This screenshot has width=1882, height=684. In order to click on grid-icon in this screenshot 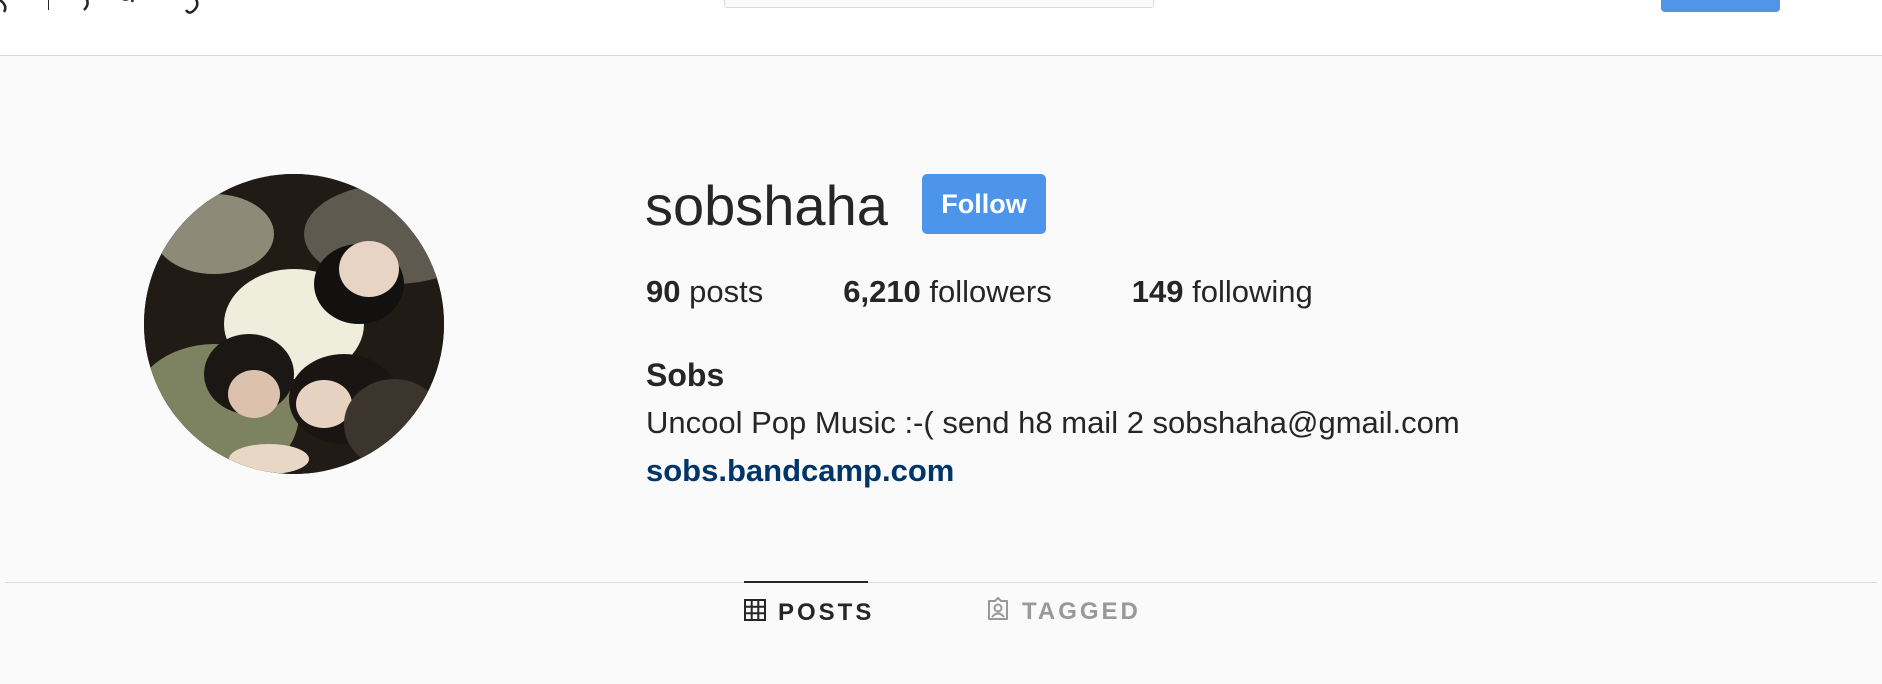, I will do `click(761, 613)`.